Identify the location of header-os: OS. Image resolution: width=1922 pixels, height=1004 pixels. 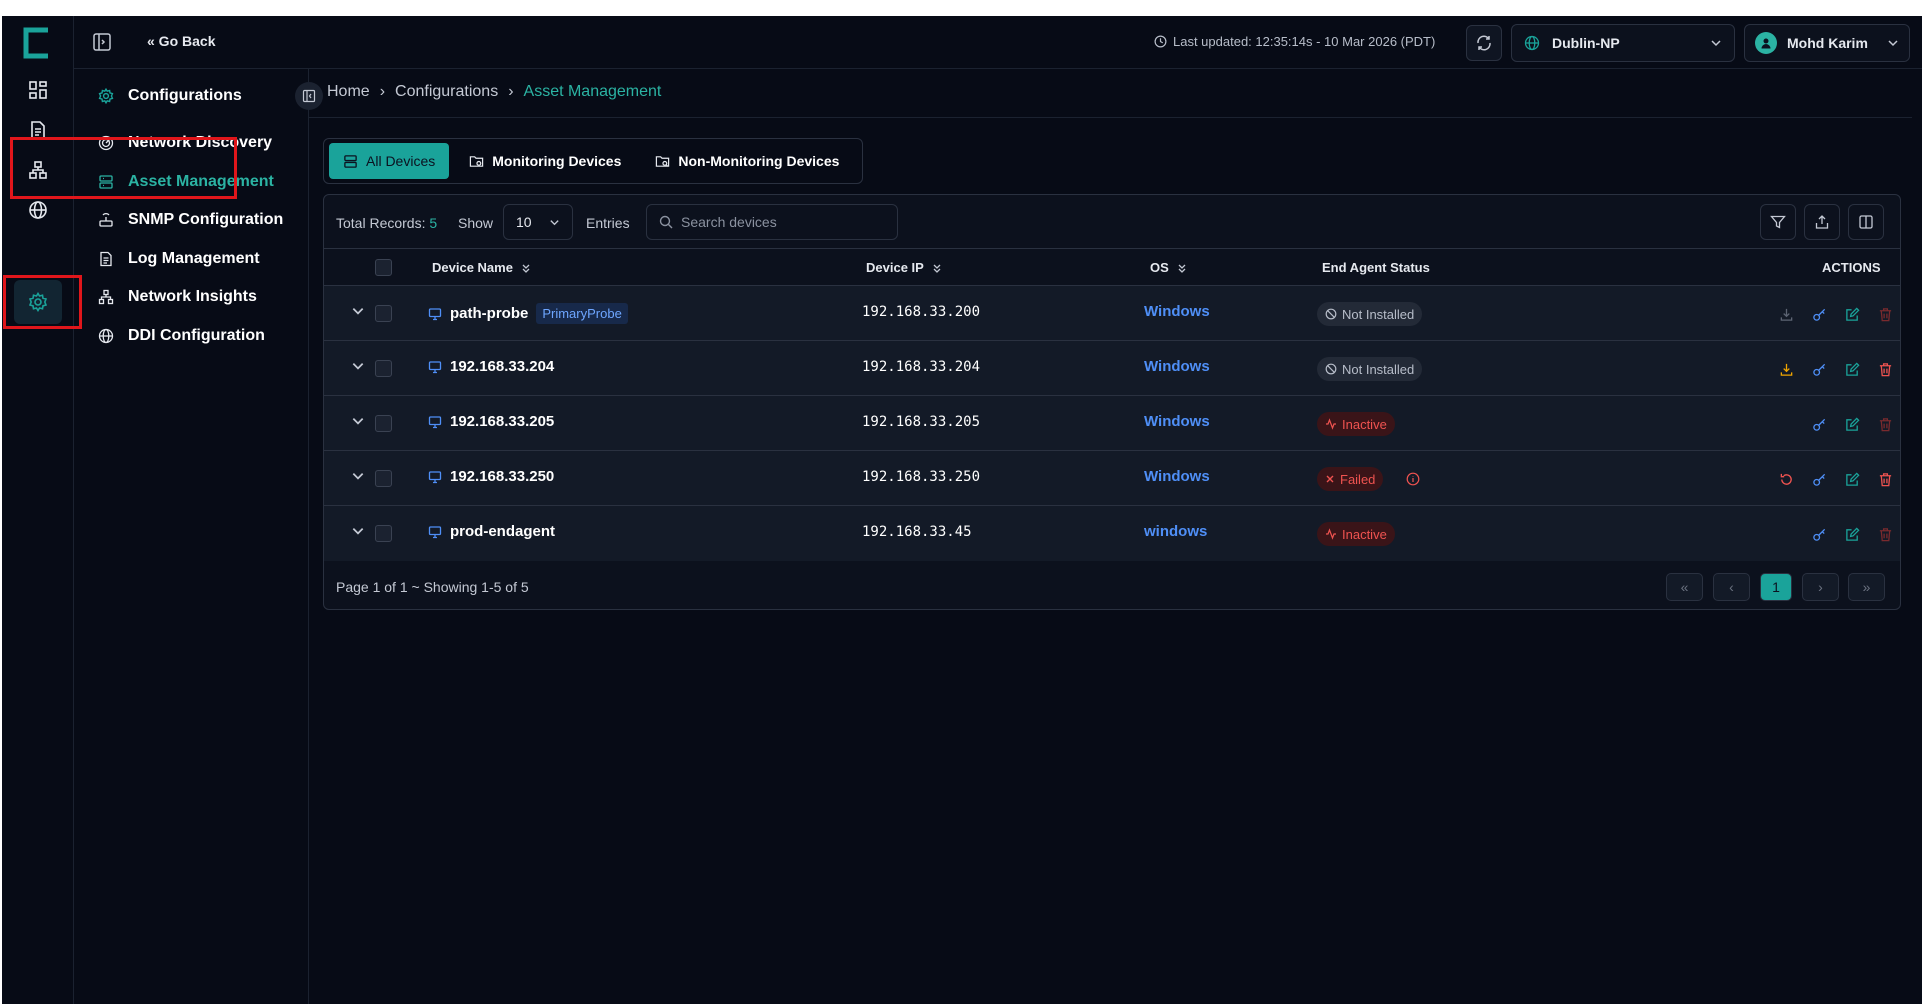
(1168, 267).